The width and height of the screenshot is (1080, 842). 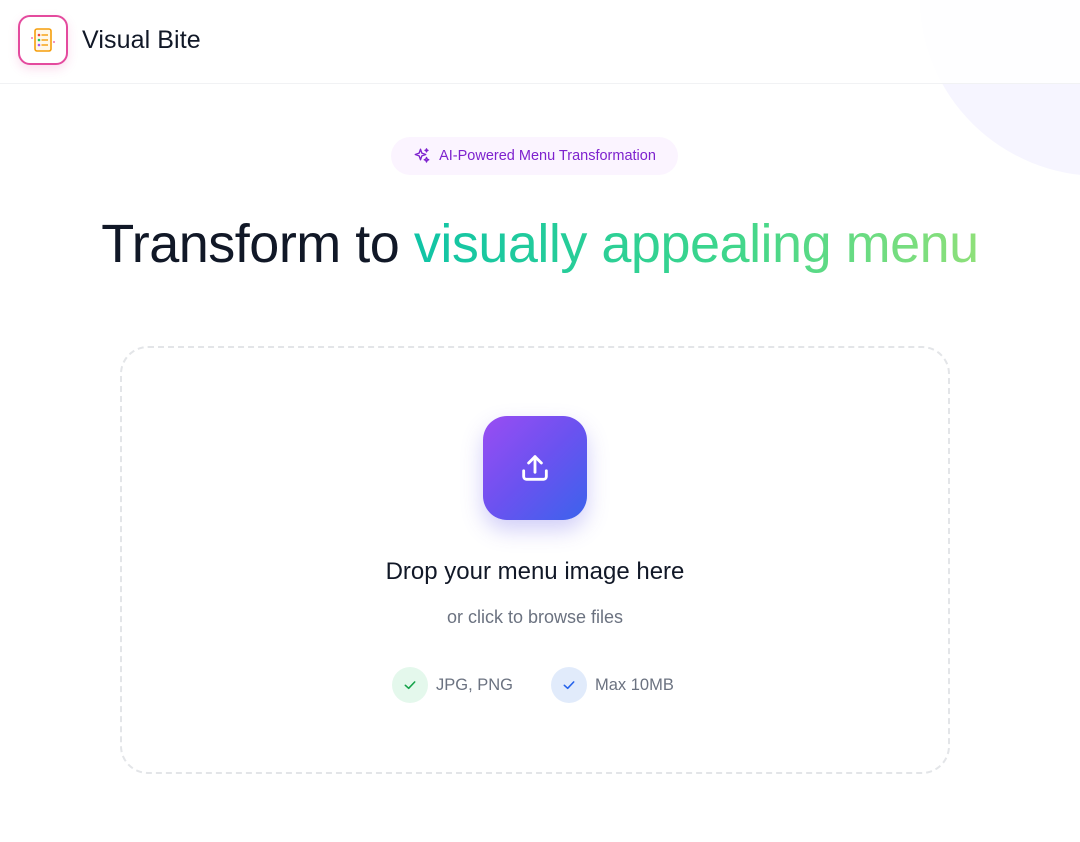 What do you see at coordinates (535, 617) in the screenshot?
I see `browse-files-link: or click to browse files` at bounding box center [535, 617].